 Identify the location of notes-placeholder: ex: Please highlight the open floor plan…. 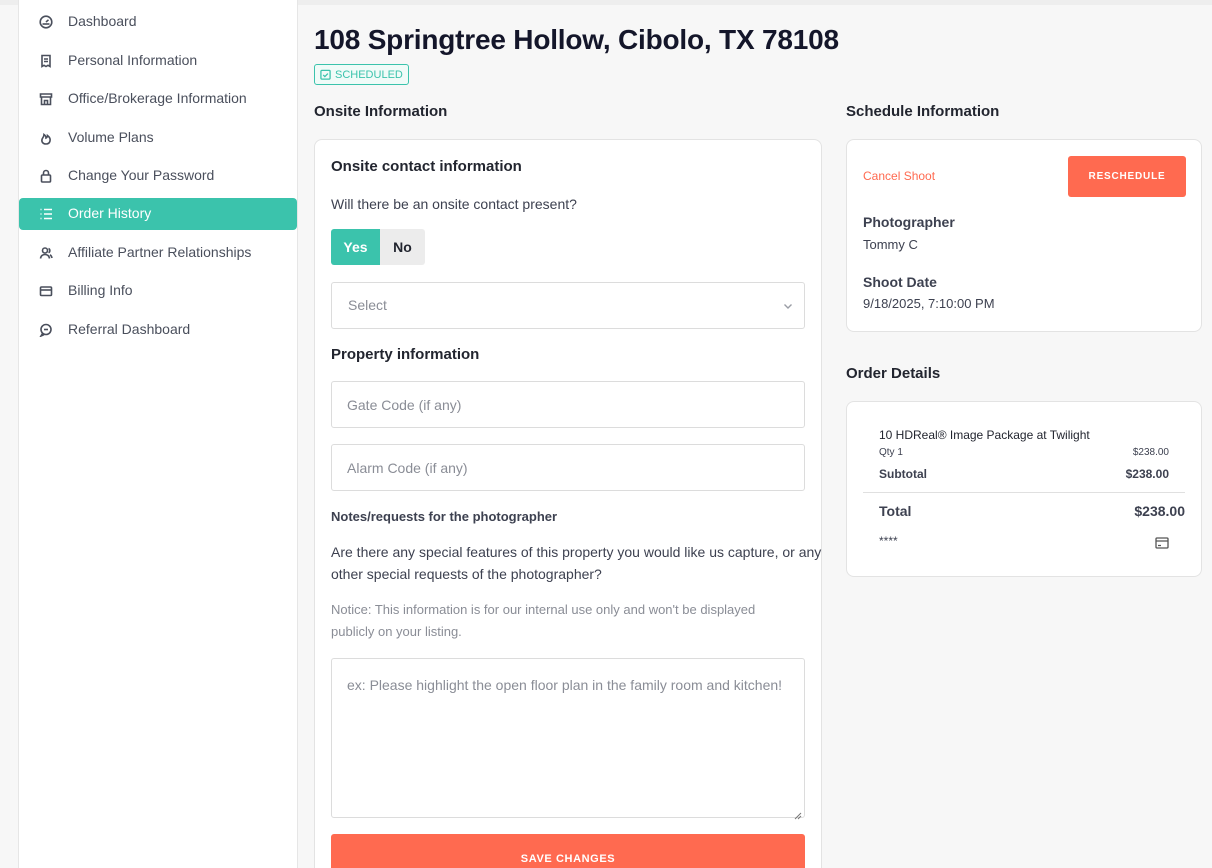
(565, 685).